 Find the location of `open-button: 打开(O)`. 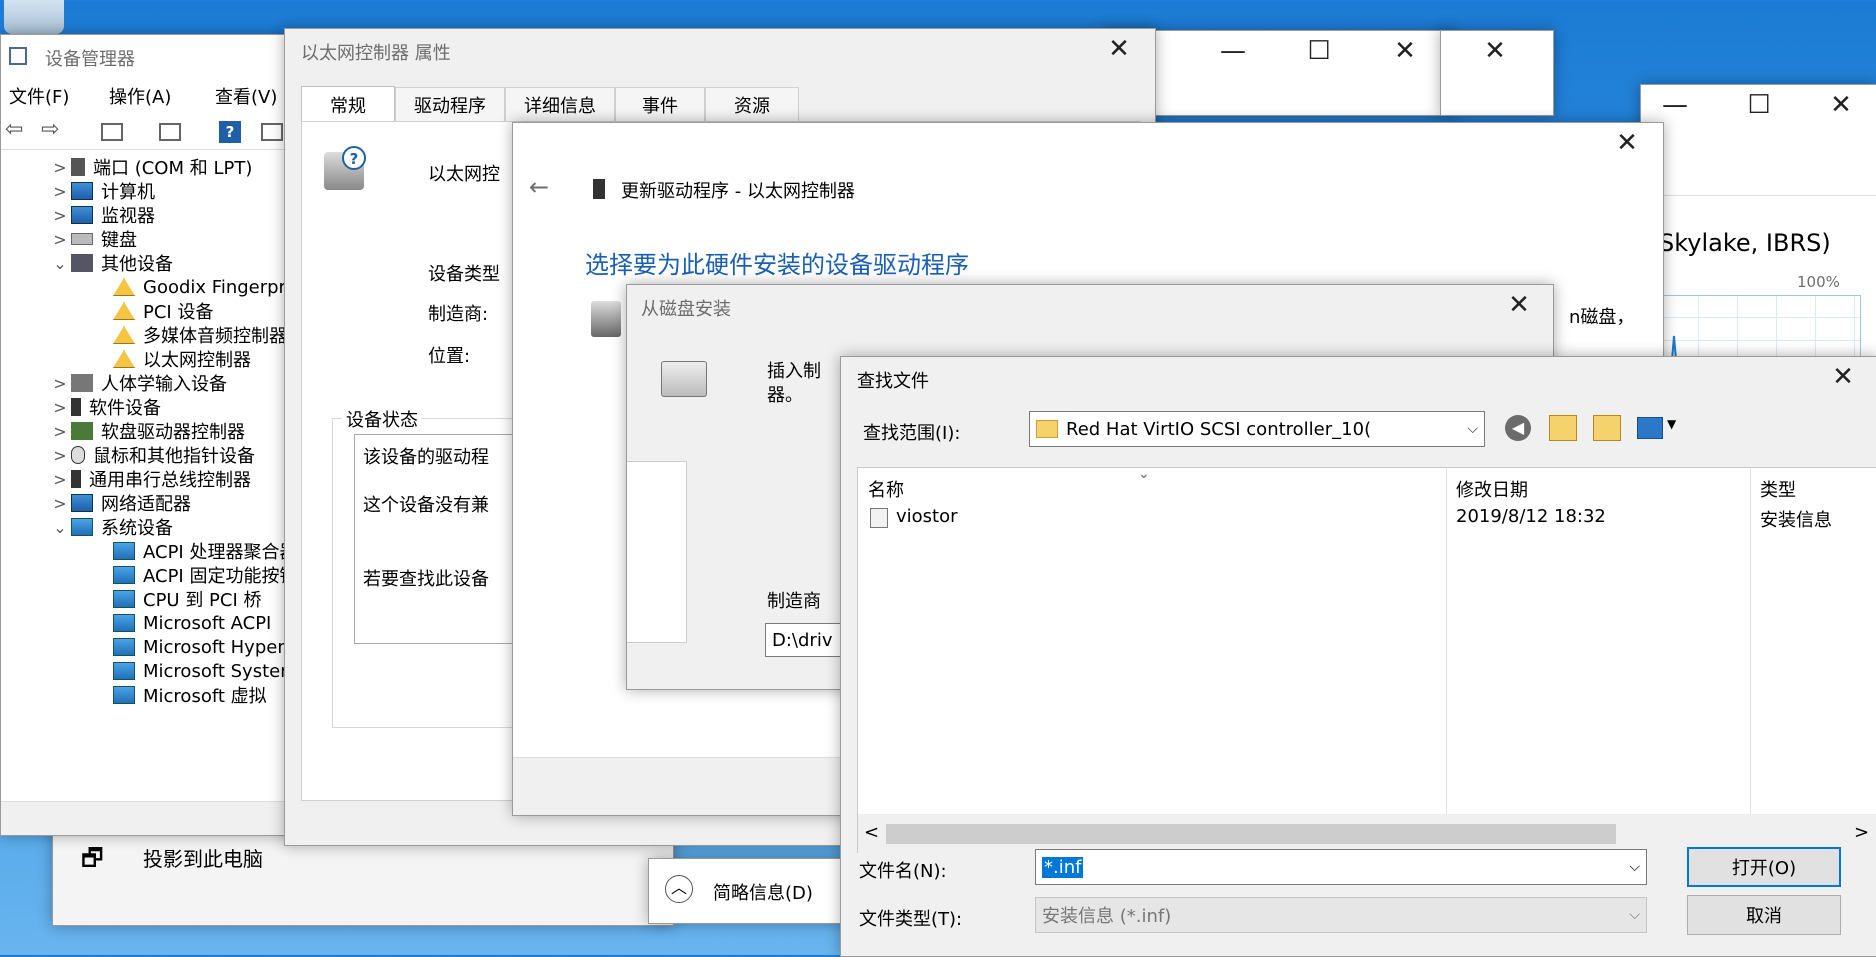

open-button: 打开(O) is located at coordinates (1764, 867).